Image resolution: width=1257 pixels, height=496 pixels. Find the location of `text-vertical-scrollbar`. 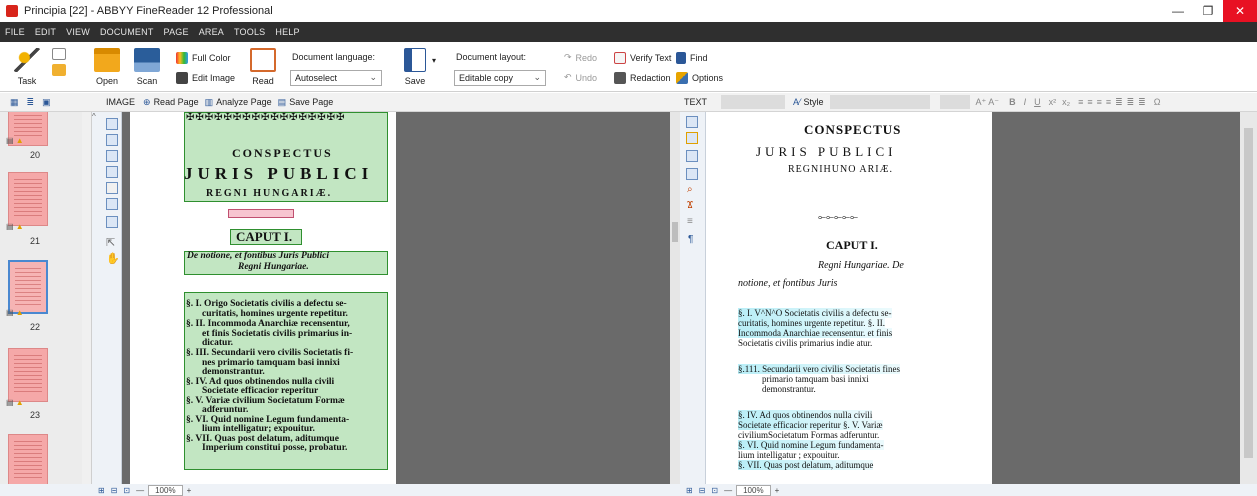

text-vertical-scrollbar is located at coordinates (1248, 298).